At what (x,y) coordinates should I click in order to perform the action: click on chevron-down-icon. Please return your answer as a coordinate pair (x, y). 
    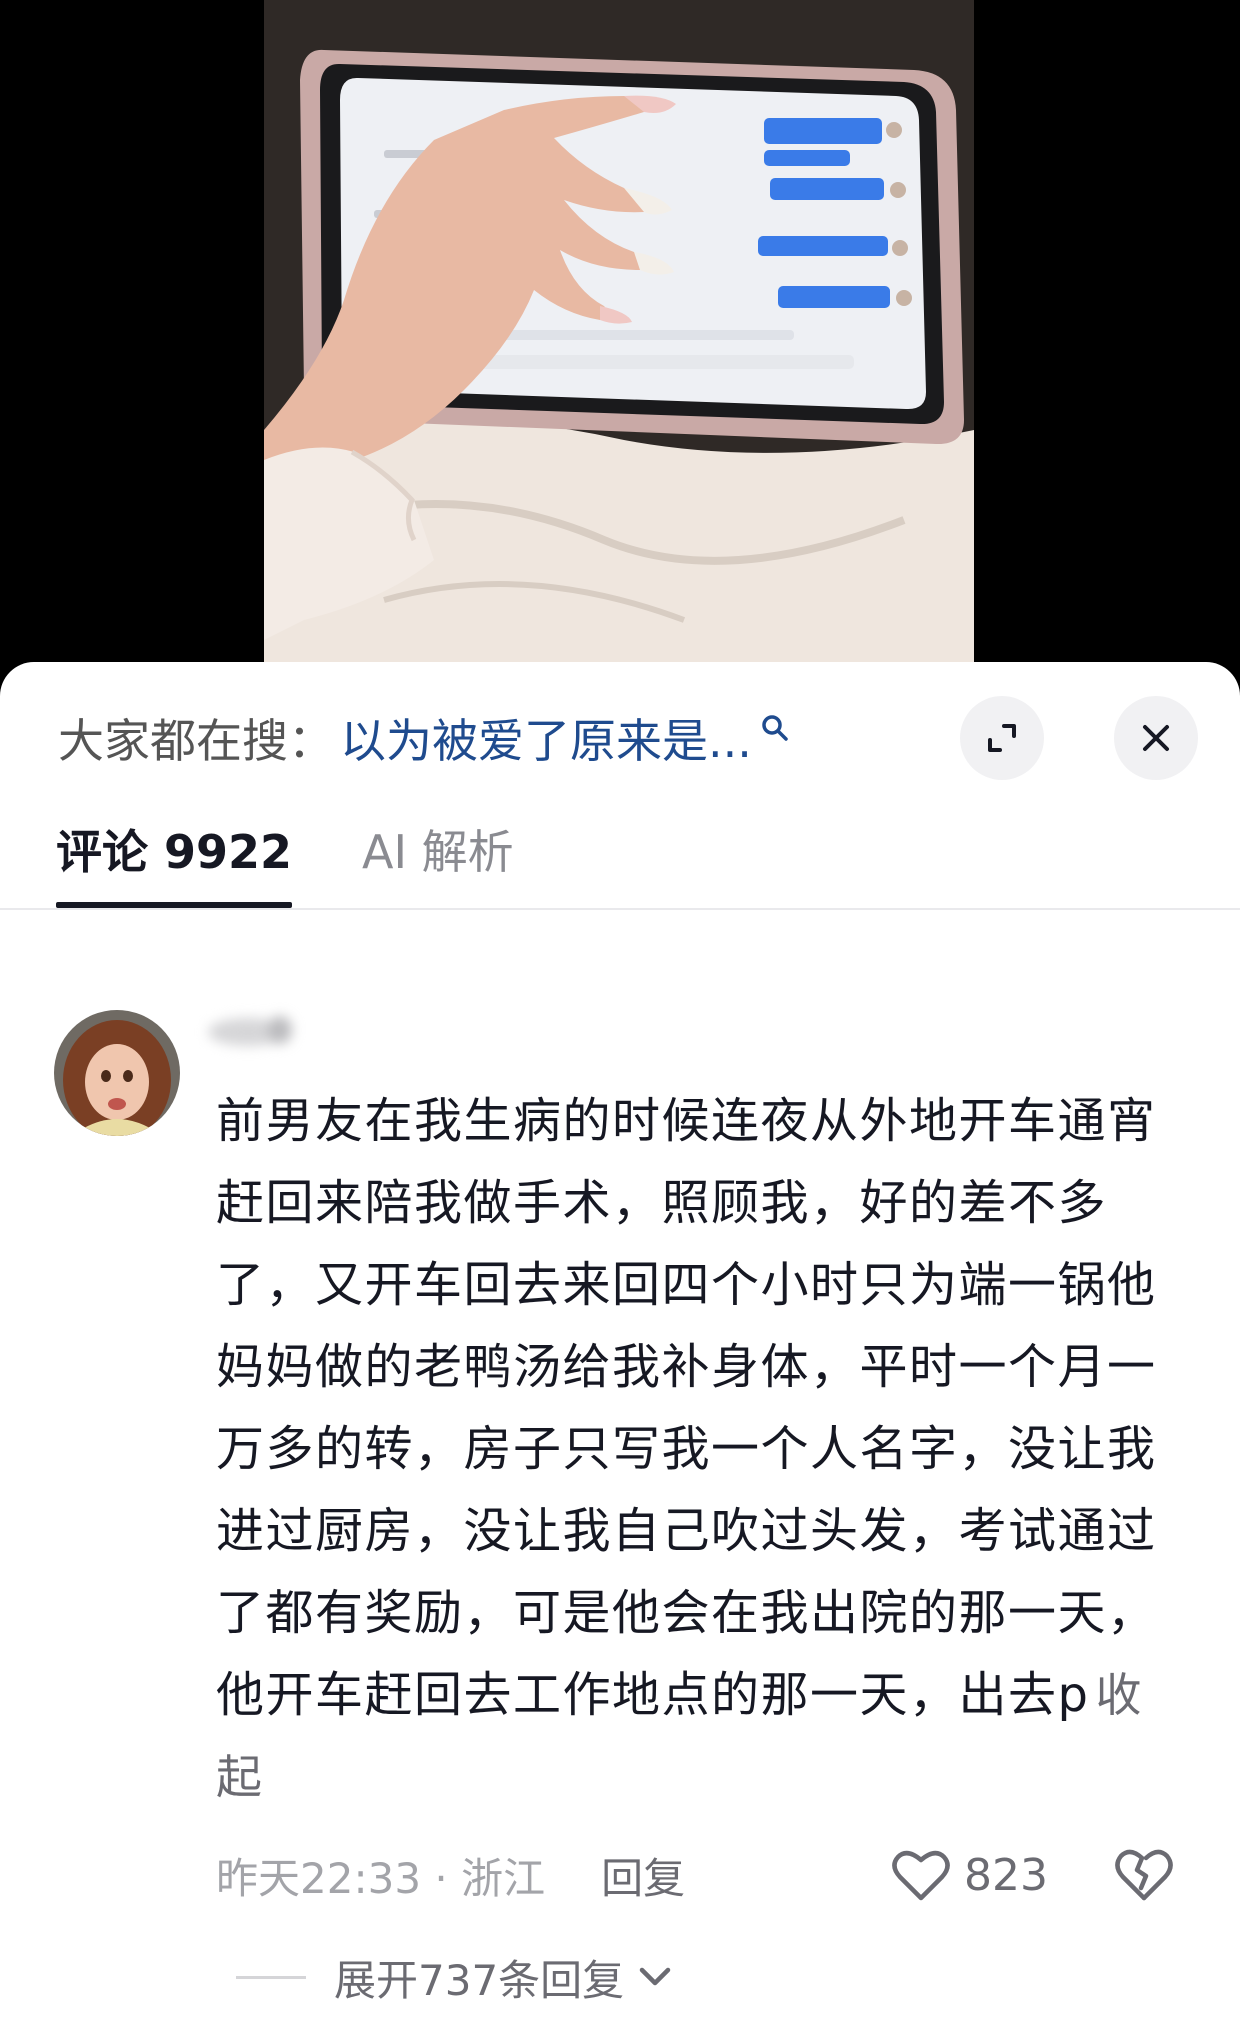
    Looking at the image, I should click on (655, 1976).